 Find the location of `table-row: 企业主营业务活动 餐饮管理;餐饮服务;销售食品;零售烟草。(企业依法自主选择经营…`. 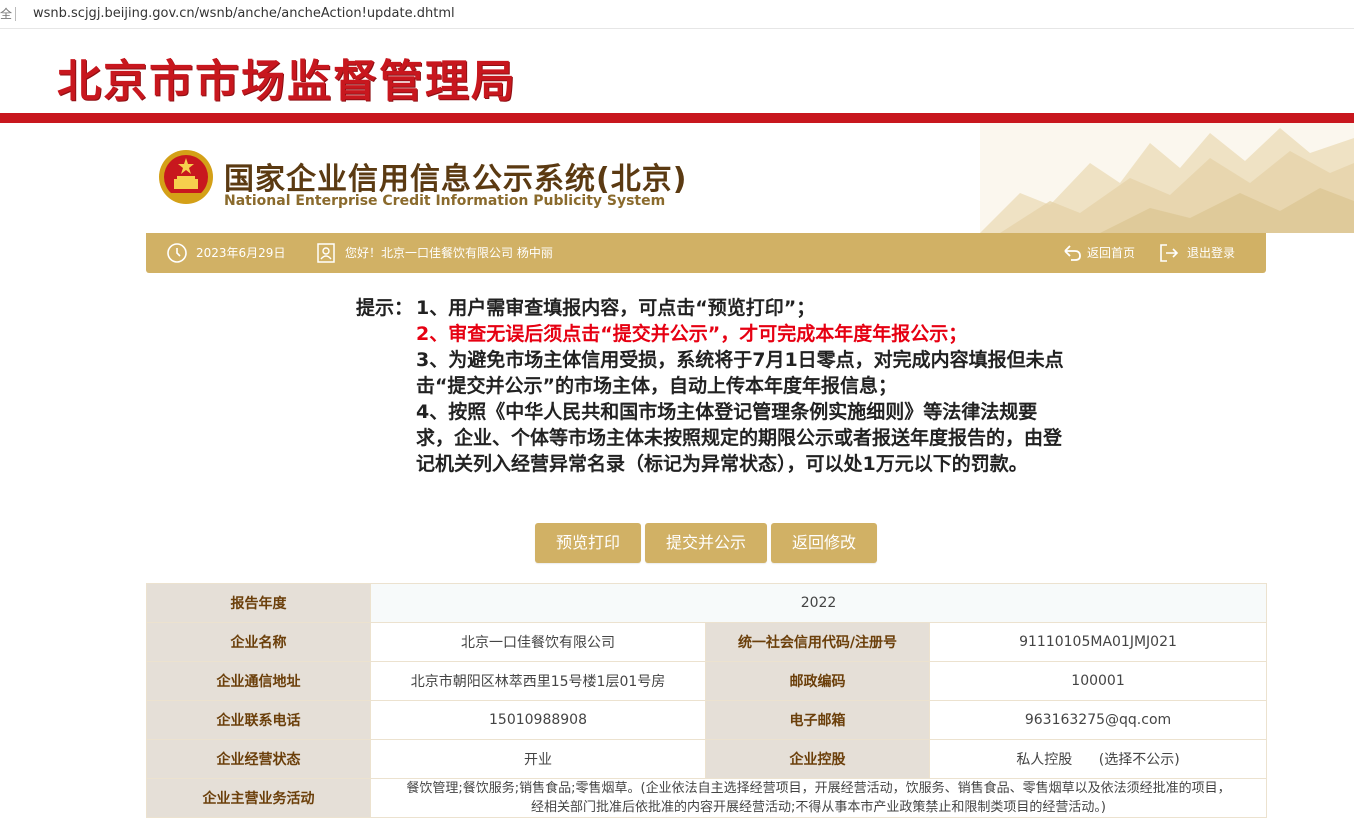

table-row: 企业主营业务活动 餐饮管理;餐饮服务;销售食品;零售烟草。(企业依法自主选择经营… is located at coordinates (707, 798).